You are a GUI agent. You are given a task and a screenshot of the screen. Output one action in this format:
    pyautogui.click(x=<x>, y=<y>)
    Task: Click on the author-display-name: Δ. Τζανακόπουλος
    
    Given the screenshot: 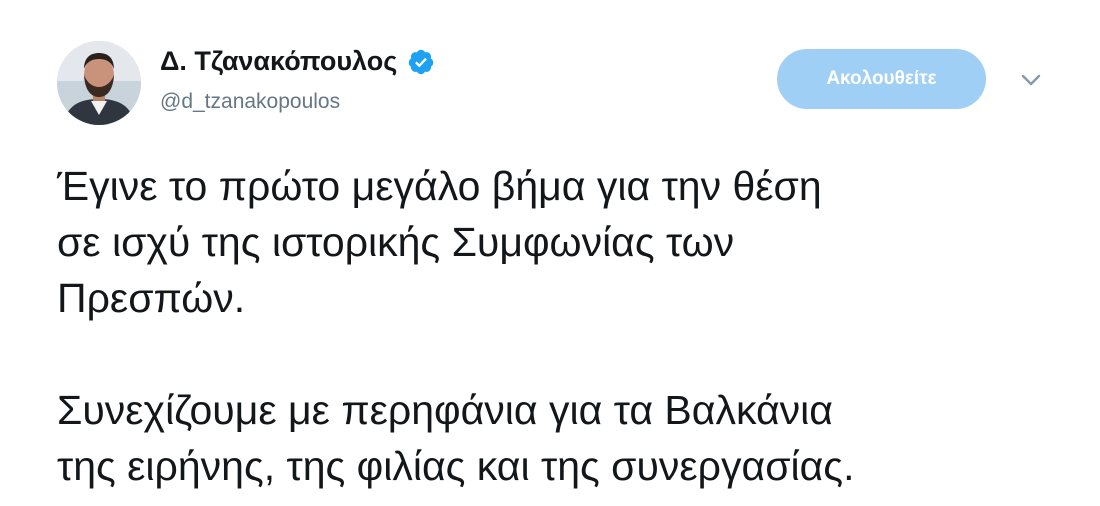 What is the action you would take?
    pyautogui.click(x=297, y=61)
    